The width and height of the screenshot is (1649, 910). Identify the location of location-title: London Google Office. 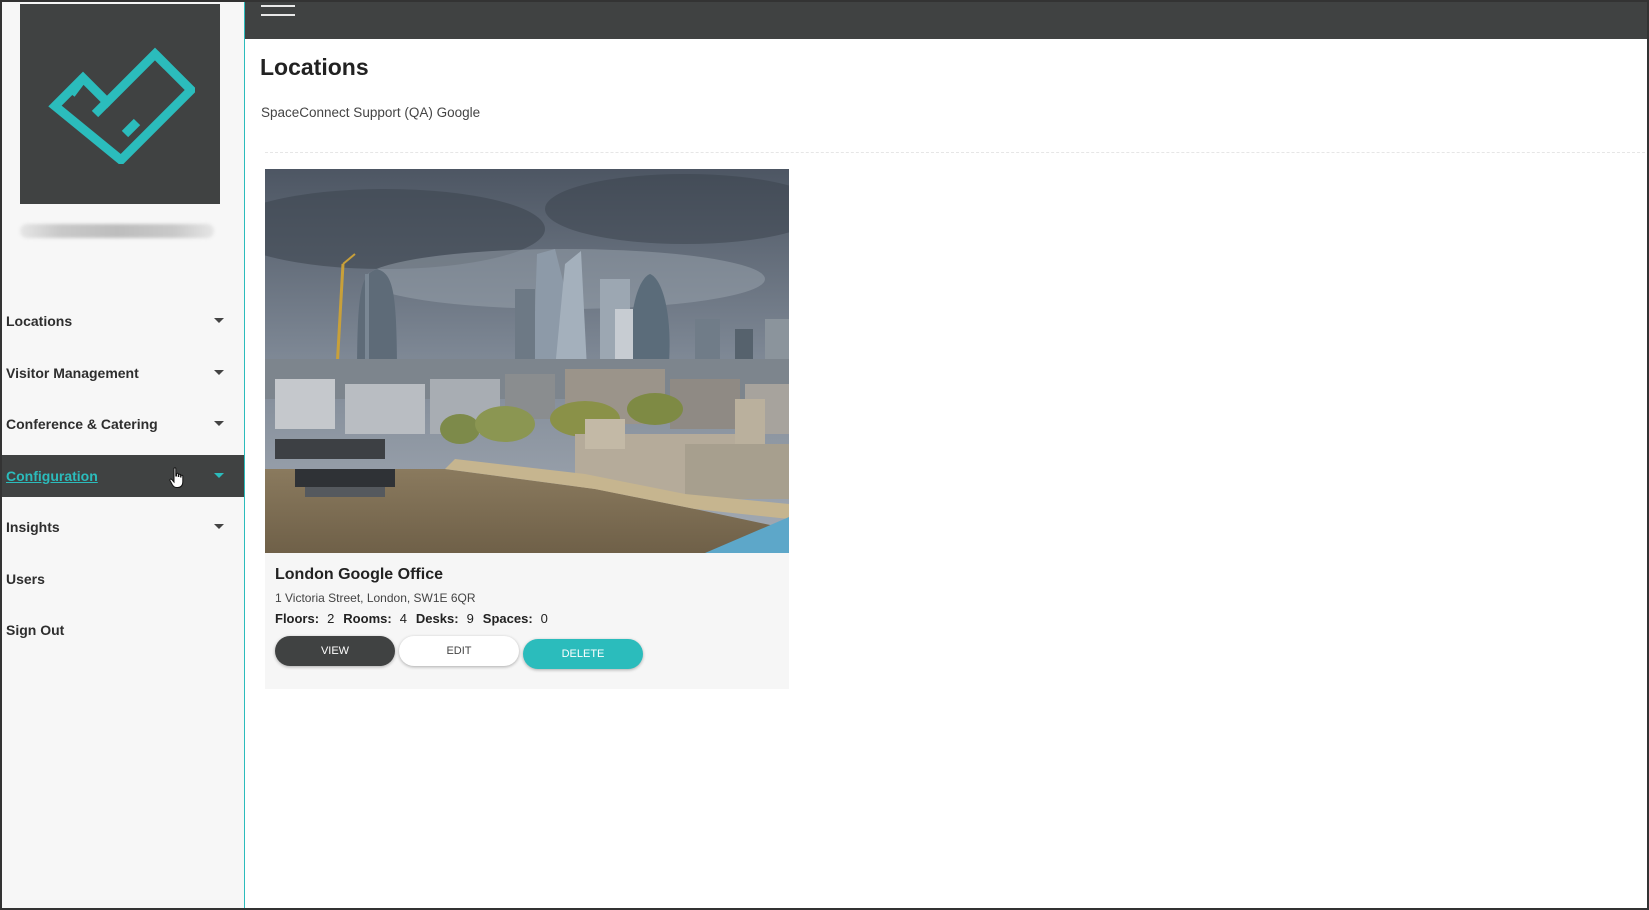
(359, 574).